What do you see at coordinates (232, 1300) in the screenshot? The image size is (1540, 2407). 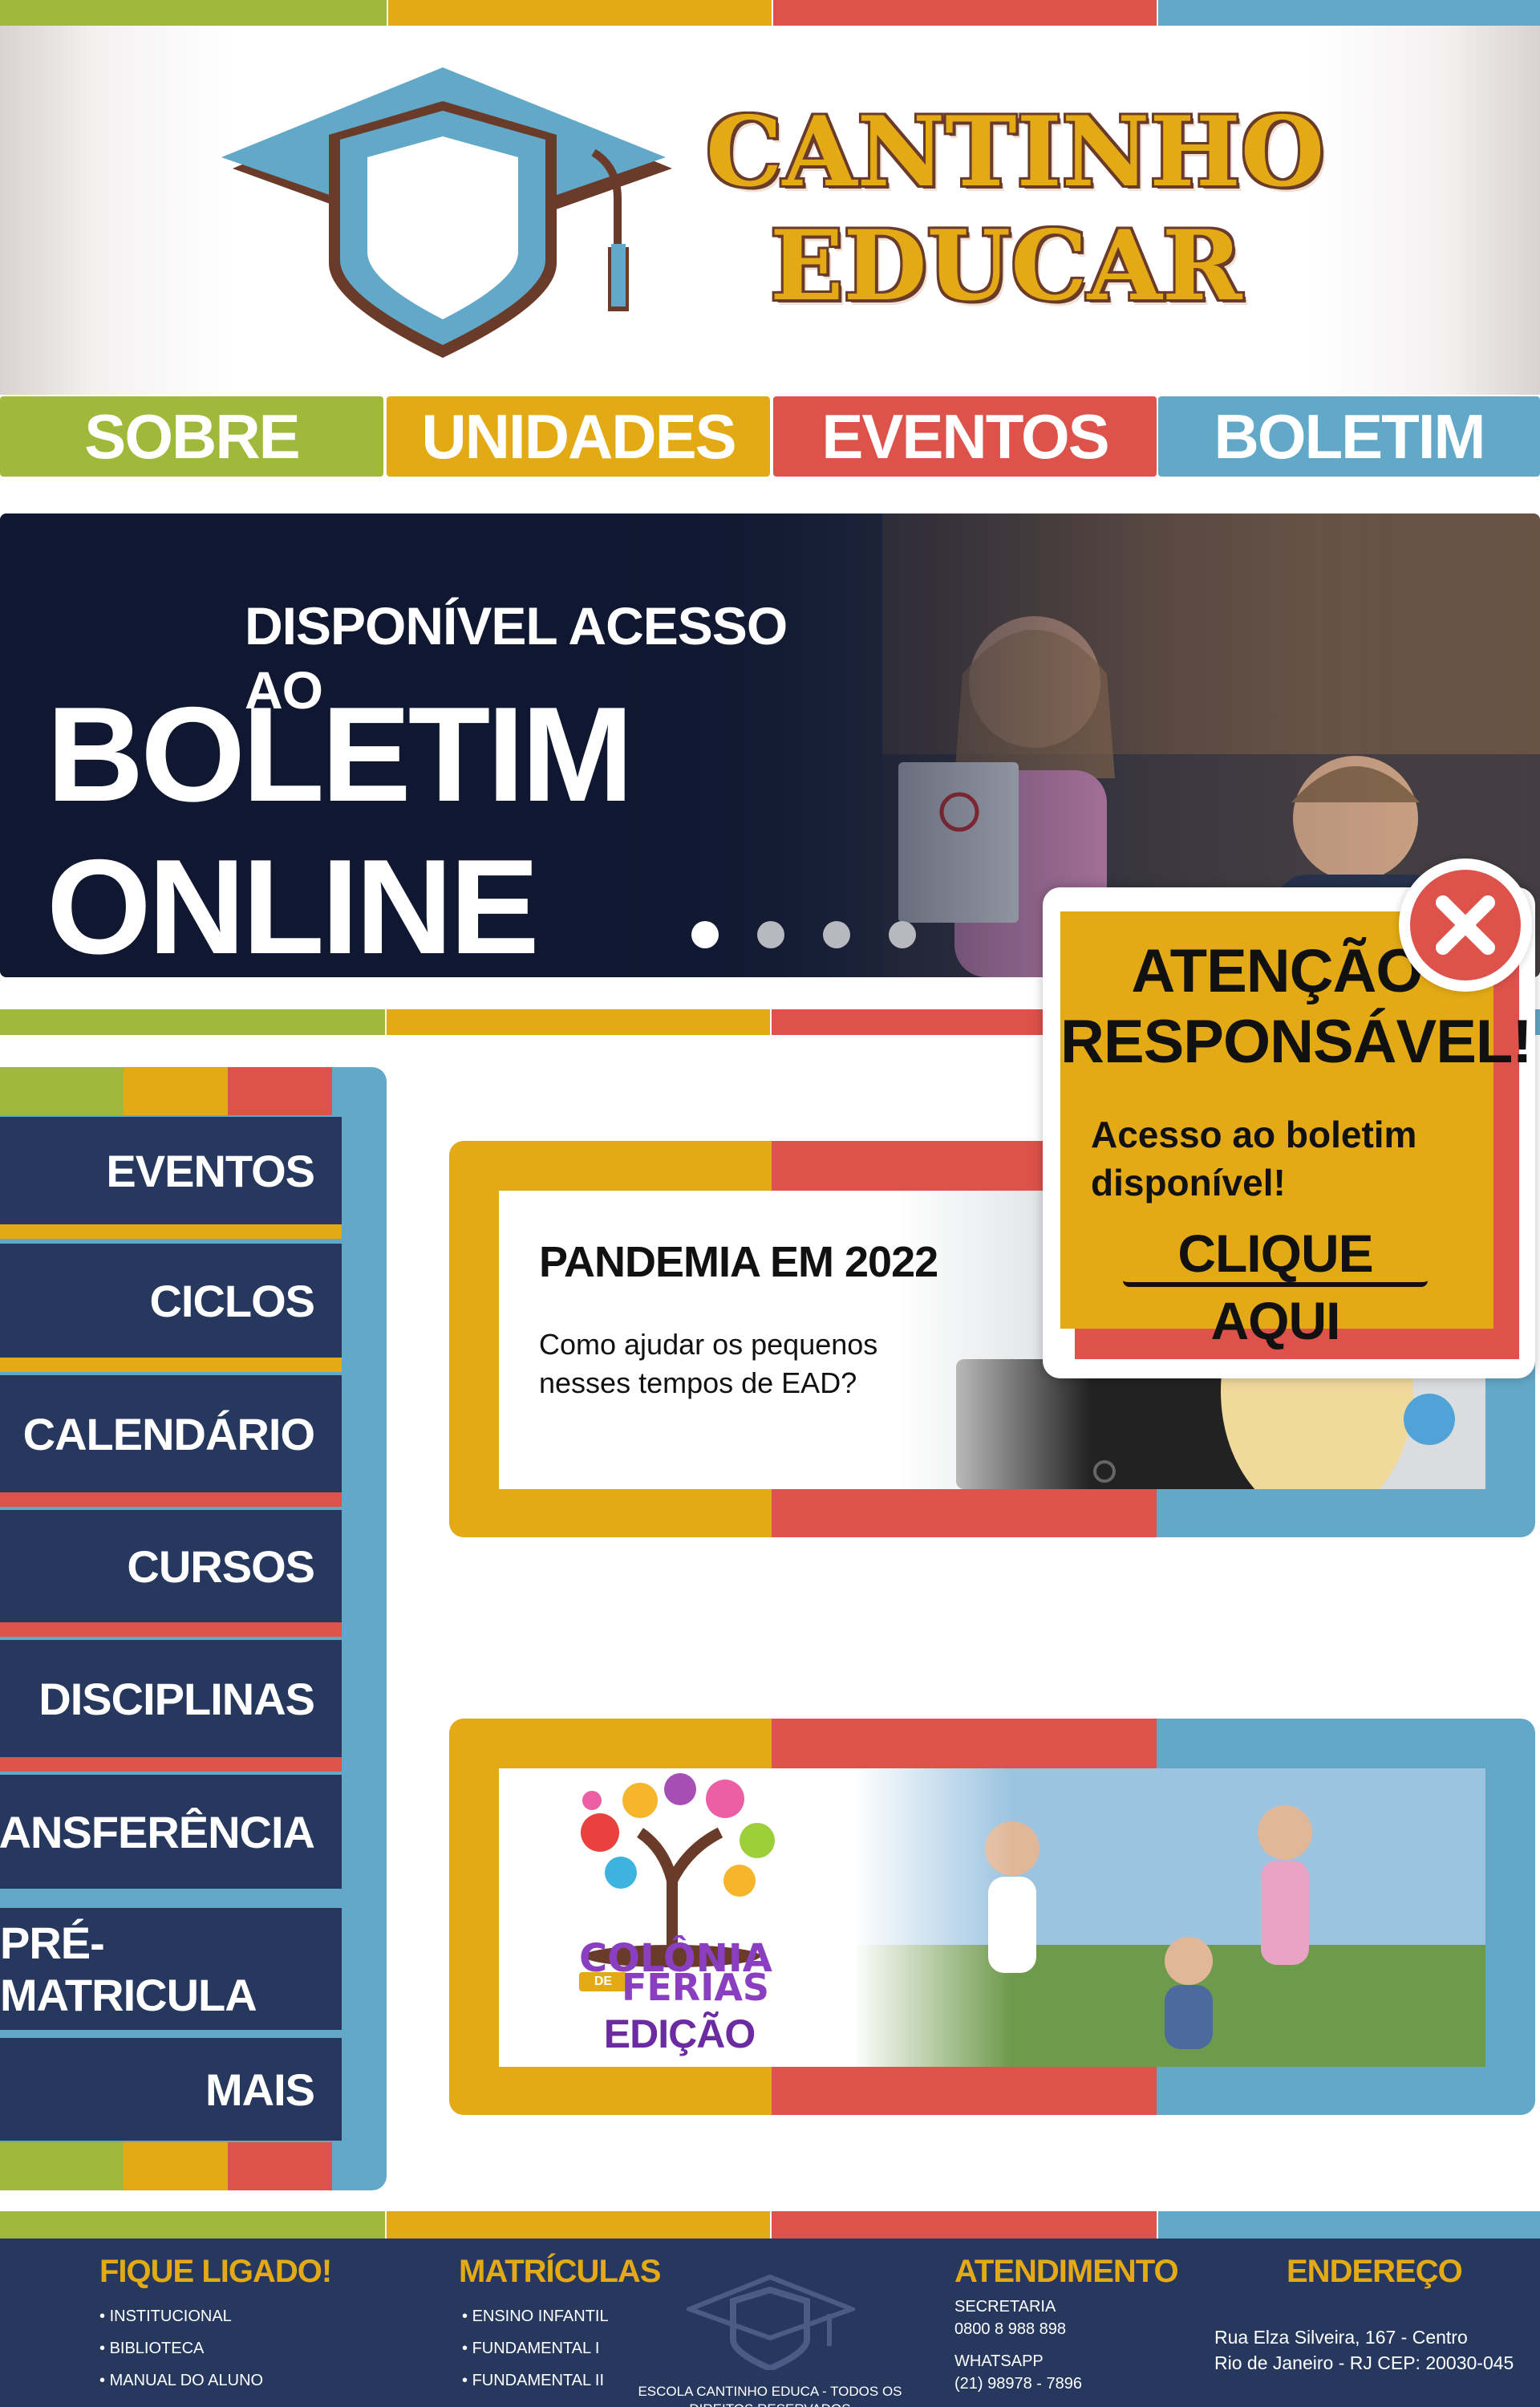 I see `side-menu-label: CICLOS` at bounding box center [232, 1300].